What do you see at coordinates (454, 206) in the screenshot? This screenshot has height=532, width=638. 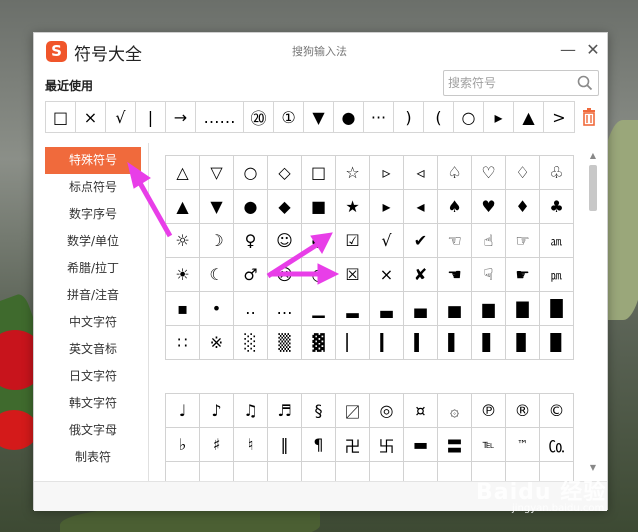 I see `symbol-cell: ♠` at bounding box center [454, 206].